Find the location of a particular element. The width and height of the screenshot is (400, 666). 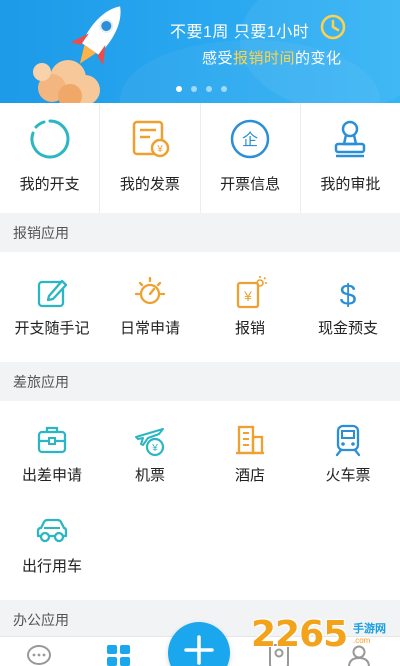

banner-headline: 不要1周 只要1小时 is located at coordinates (240, 32).